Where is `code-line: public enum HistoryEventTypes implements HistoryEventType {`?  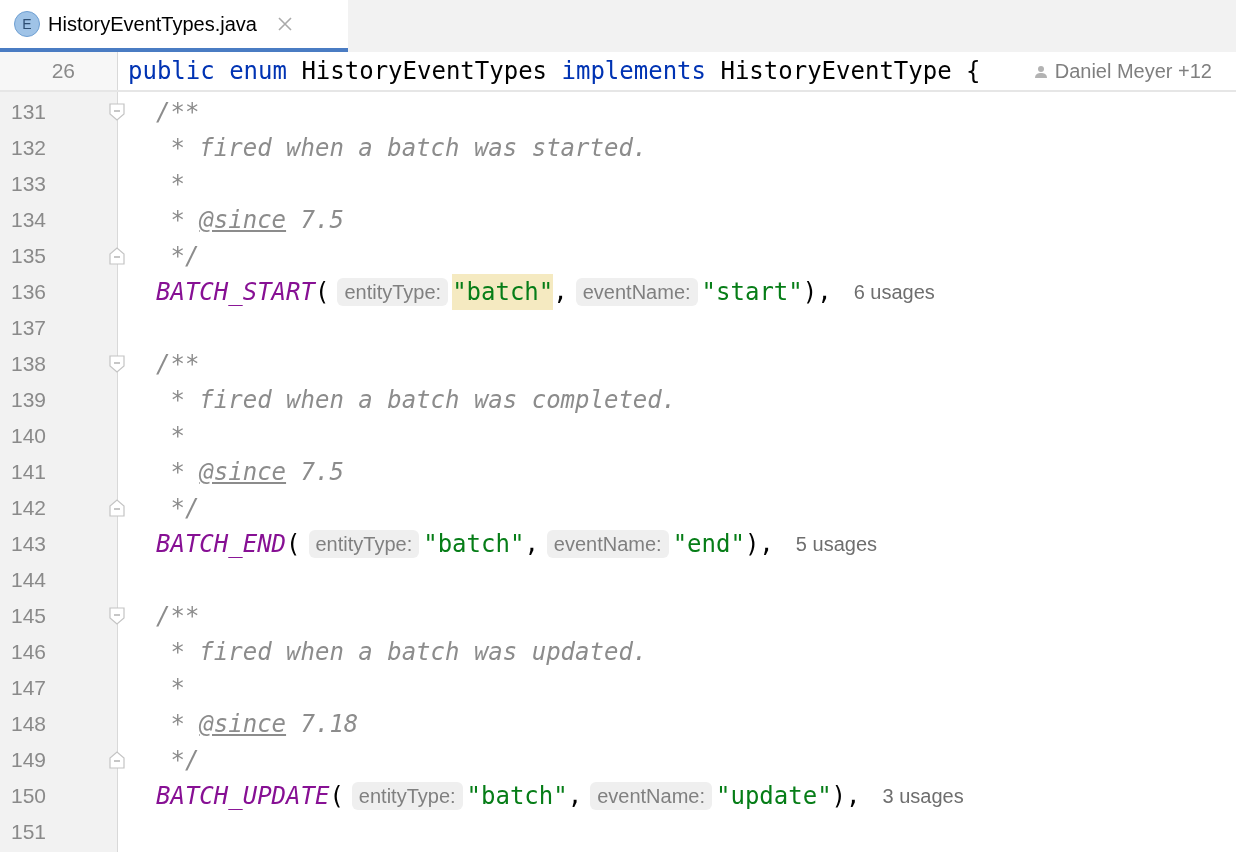
code-line: public enum HistoryEventTypes implements HistoryEventType { is located at coordinates (554, 71).